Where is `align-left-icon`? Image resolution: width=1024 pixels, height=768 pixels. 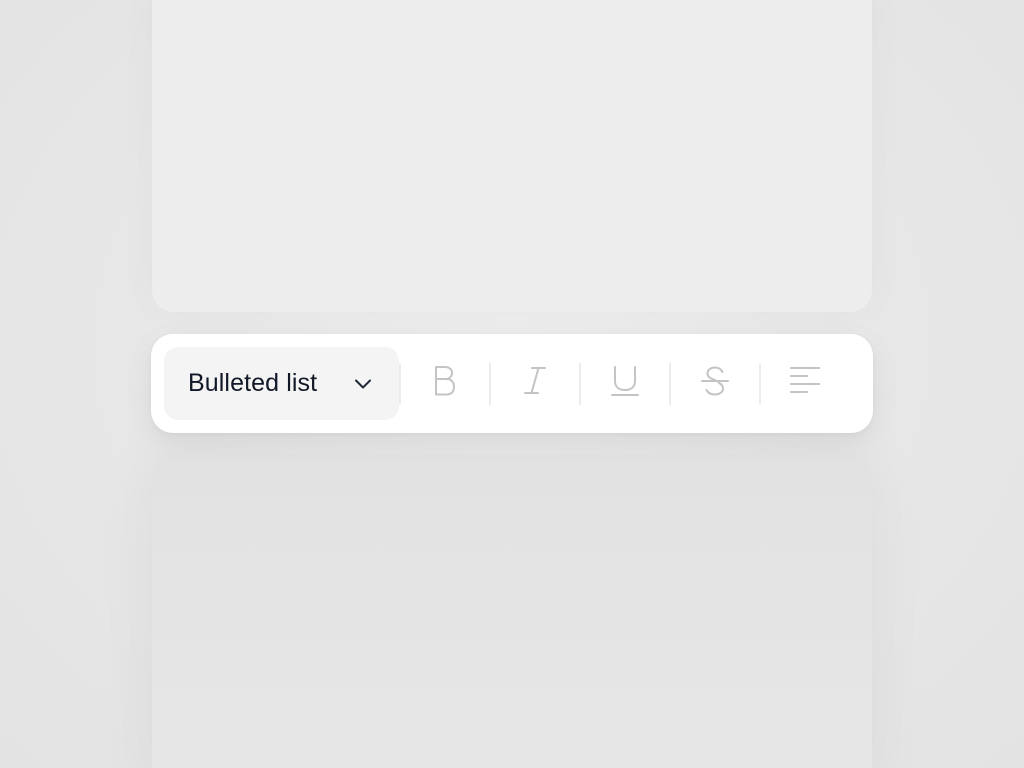
align-left-icon is located at coordinates (805, 383).